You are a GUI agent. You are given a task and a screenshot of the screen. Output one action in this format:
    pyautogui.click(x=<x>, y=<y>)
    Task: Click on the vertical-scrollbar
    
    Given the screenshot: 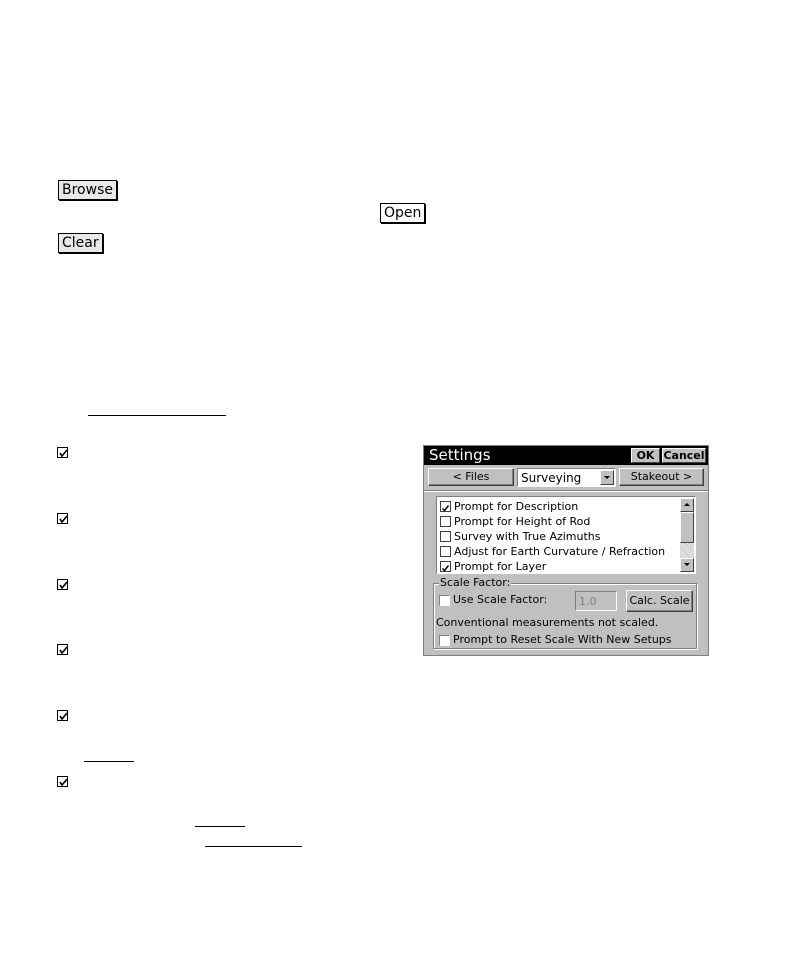 What is the action you would take?
    pyautogui.click(x=687, y=535)
    